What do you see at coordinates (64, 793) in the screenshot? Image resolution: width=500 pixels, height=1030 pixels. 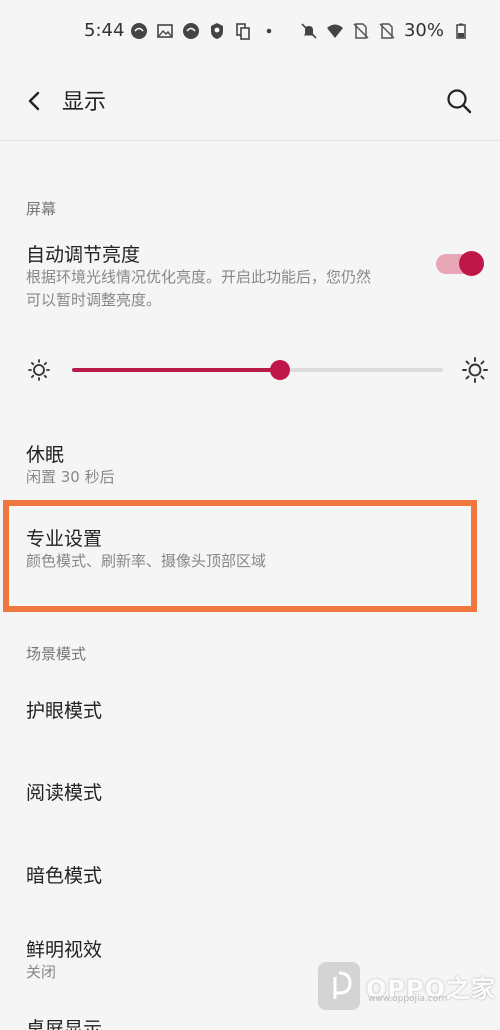 I see `reading-mode-title: 阅读模式` at bounding box center [64, 793].